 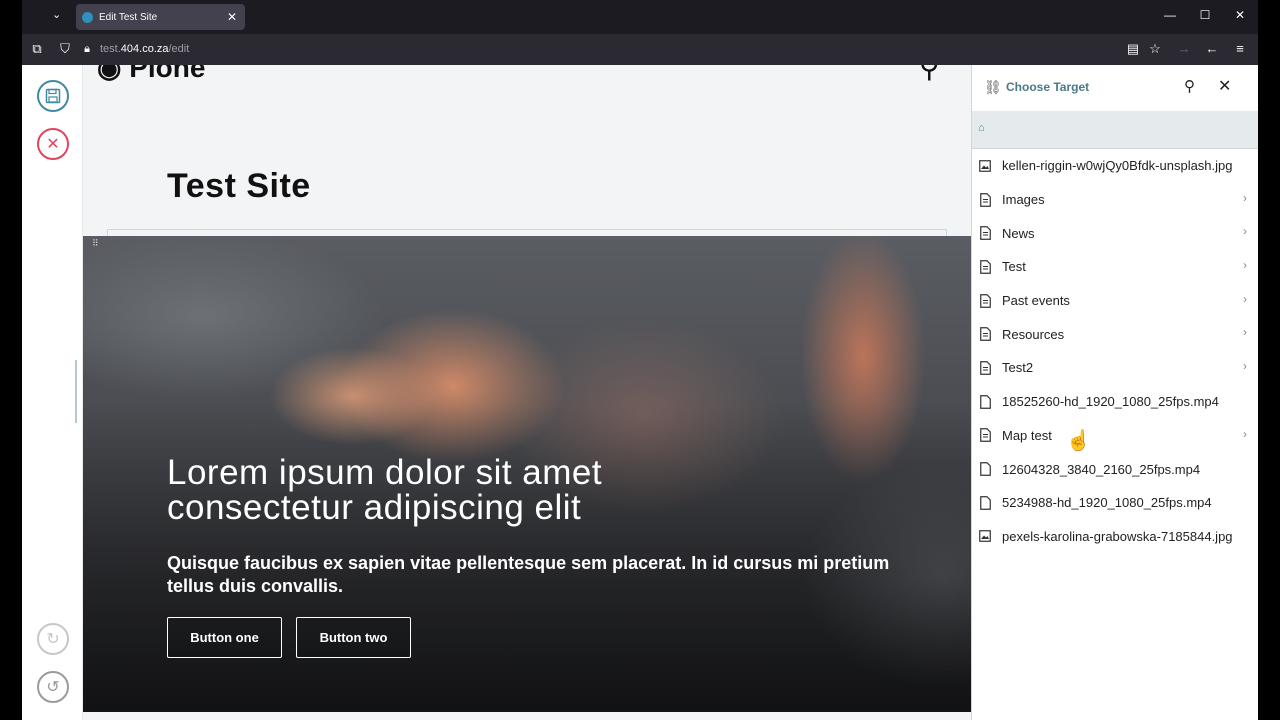 I want to click on save-icon, so click(x=53, y=96).